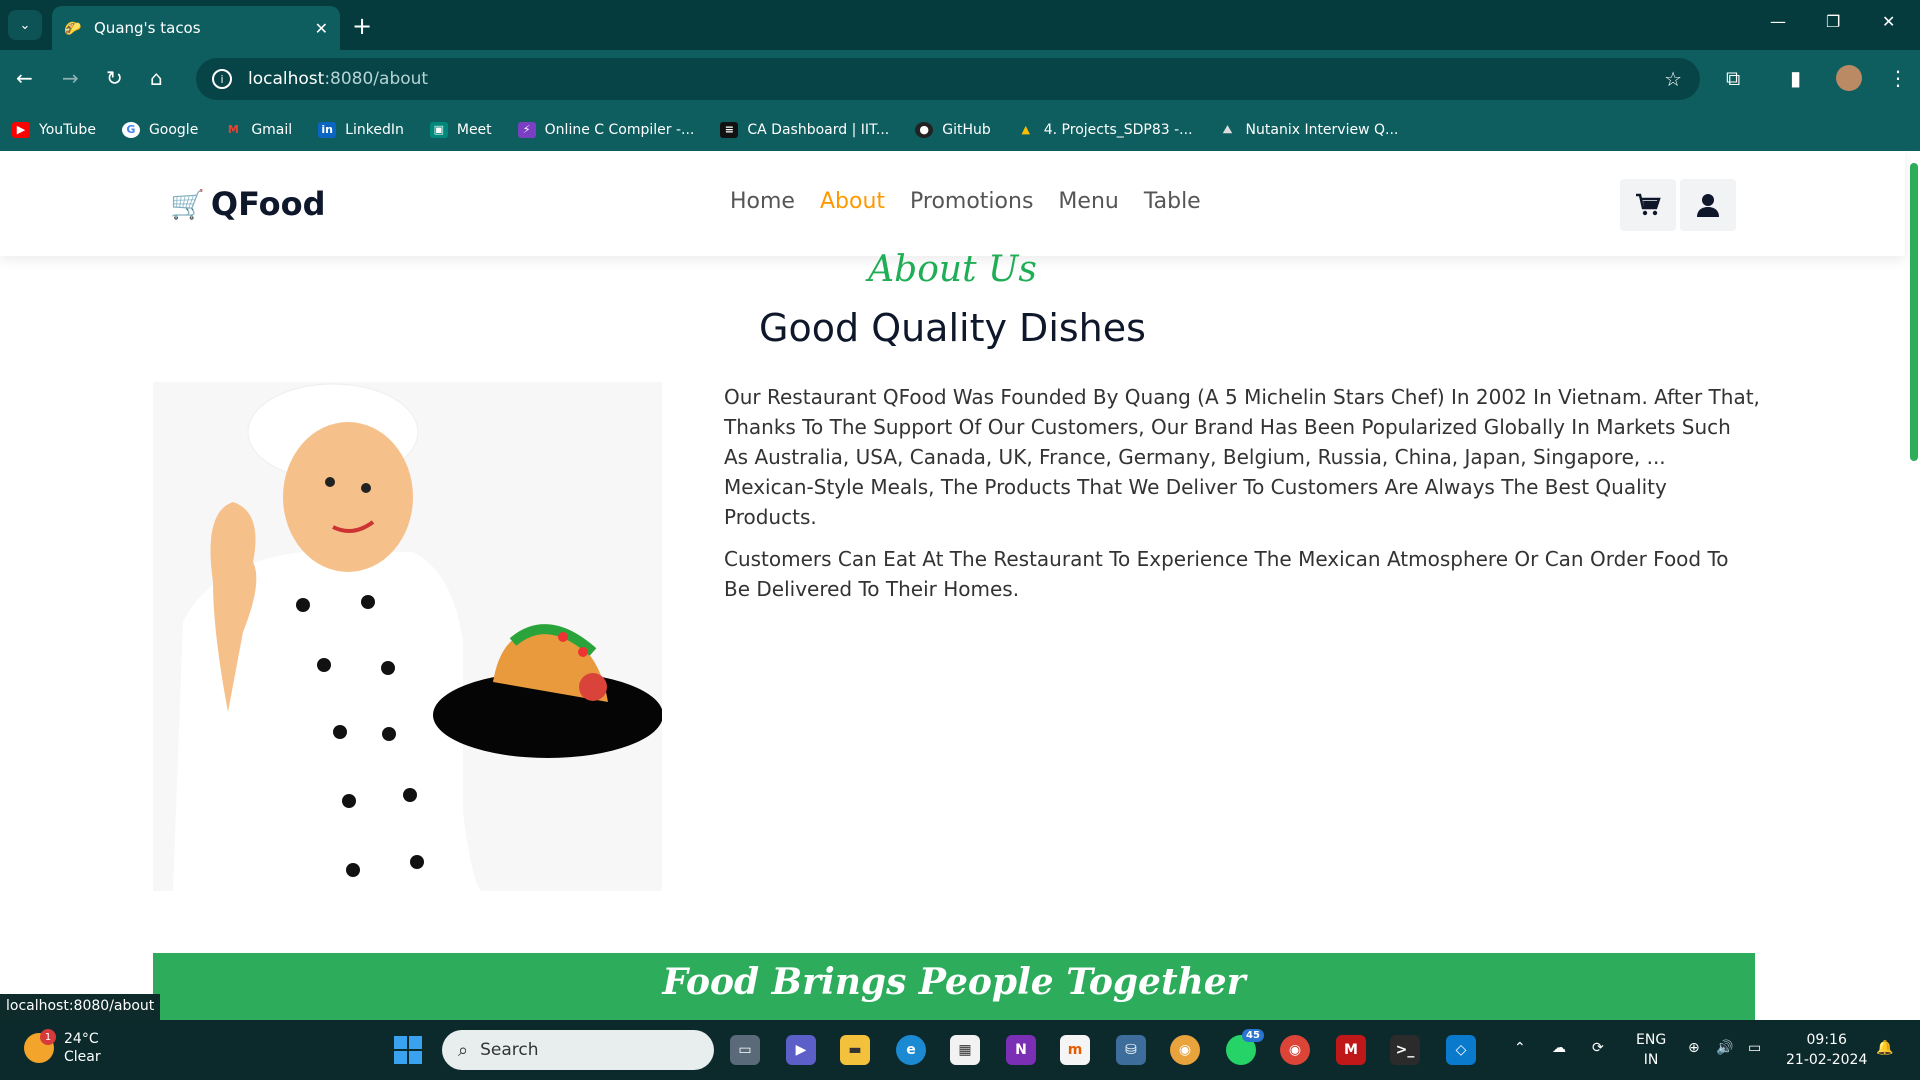 Image resolution: width=1920 pixels, height=1080 pixels. I want to click on bookmark-meet: ▣ Meet, so click(460, 129).